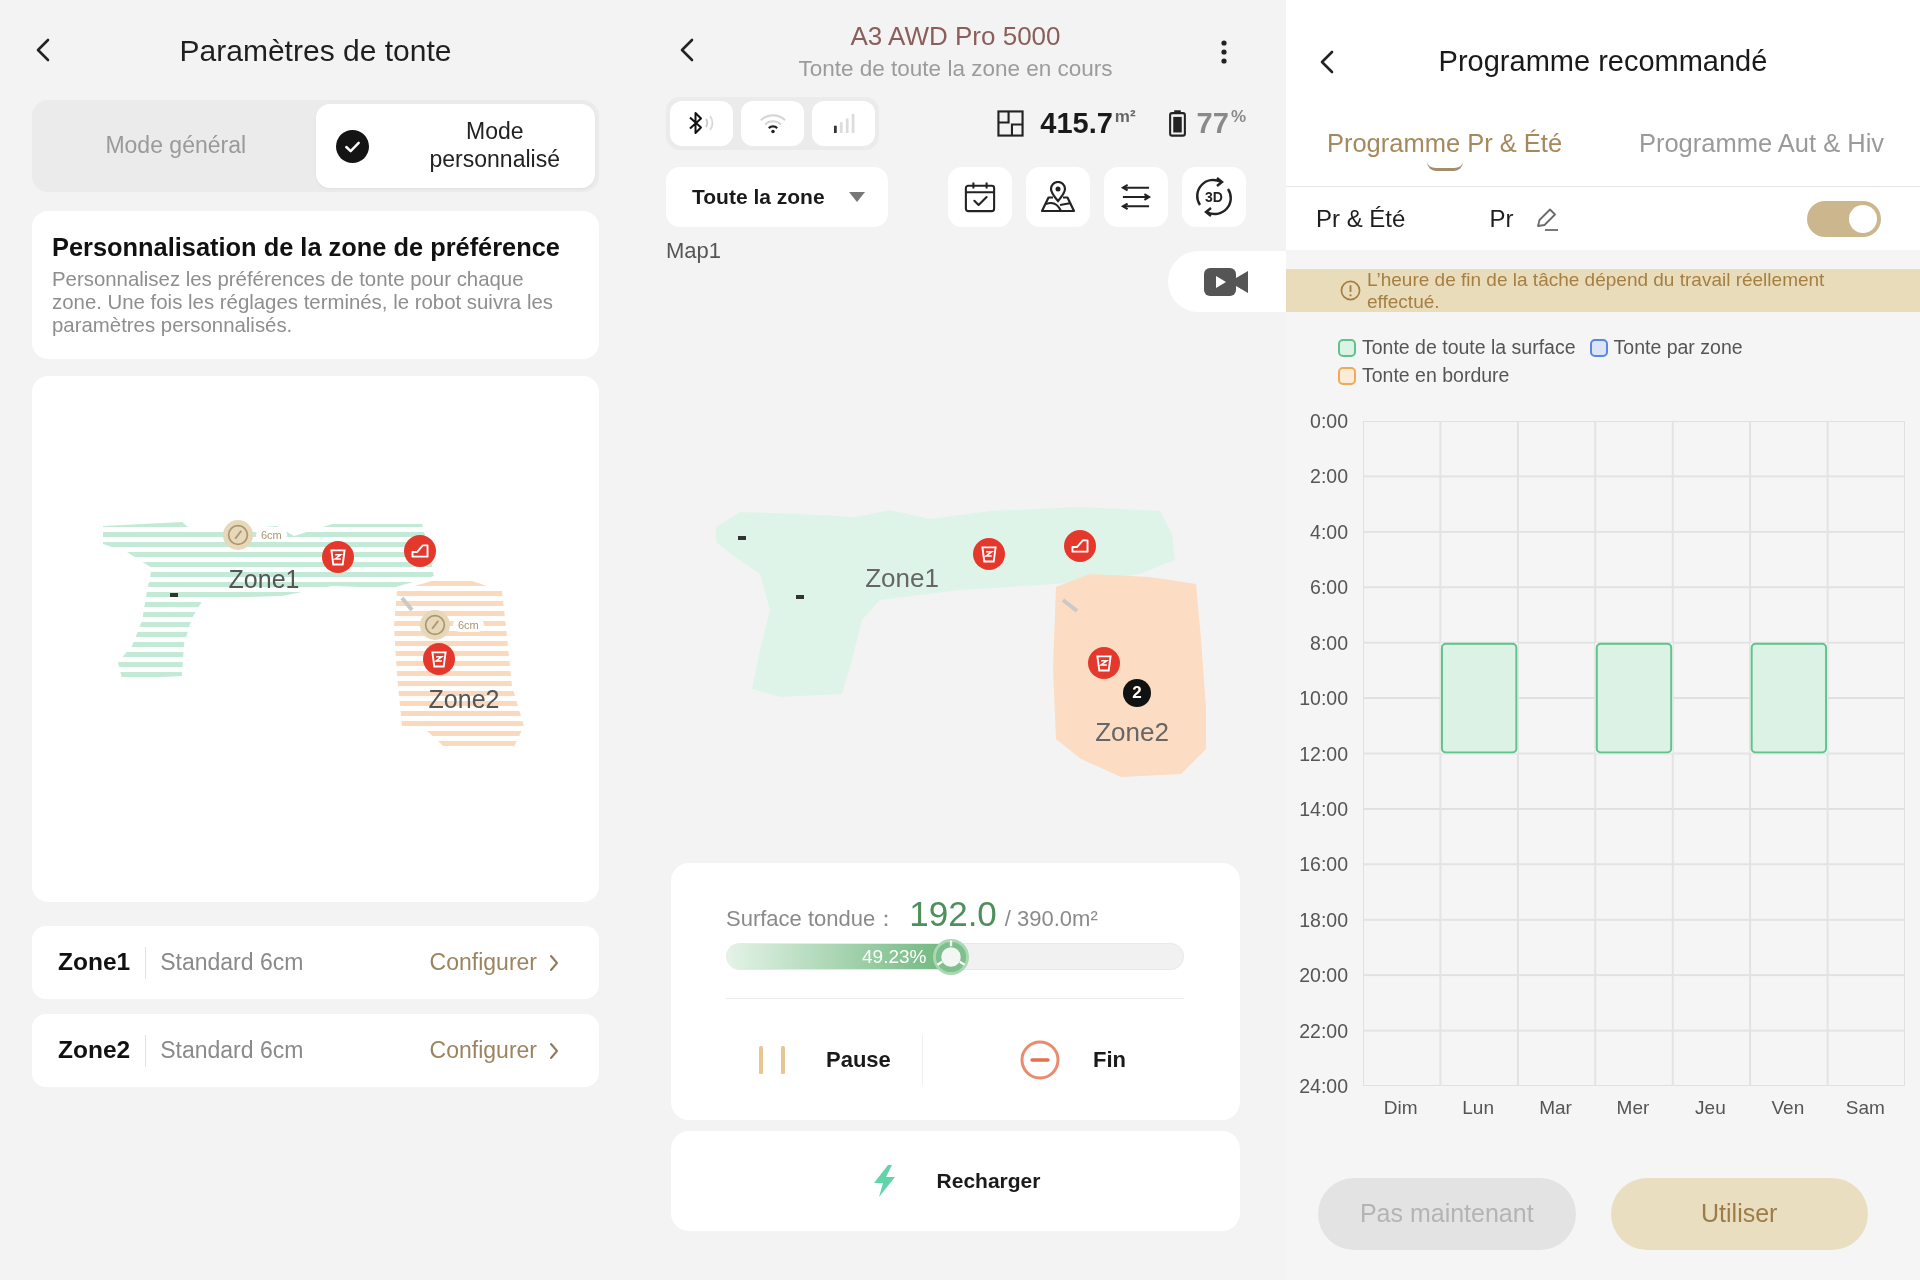  What do you see at coordinates (271, 535) in the screenshot?
I see `height-label: 6cm` at bounding box center [271, 535].